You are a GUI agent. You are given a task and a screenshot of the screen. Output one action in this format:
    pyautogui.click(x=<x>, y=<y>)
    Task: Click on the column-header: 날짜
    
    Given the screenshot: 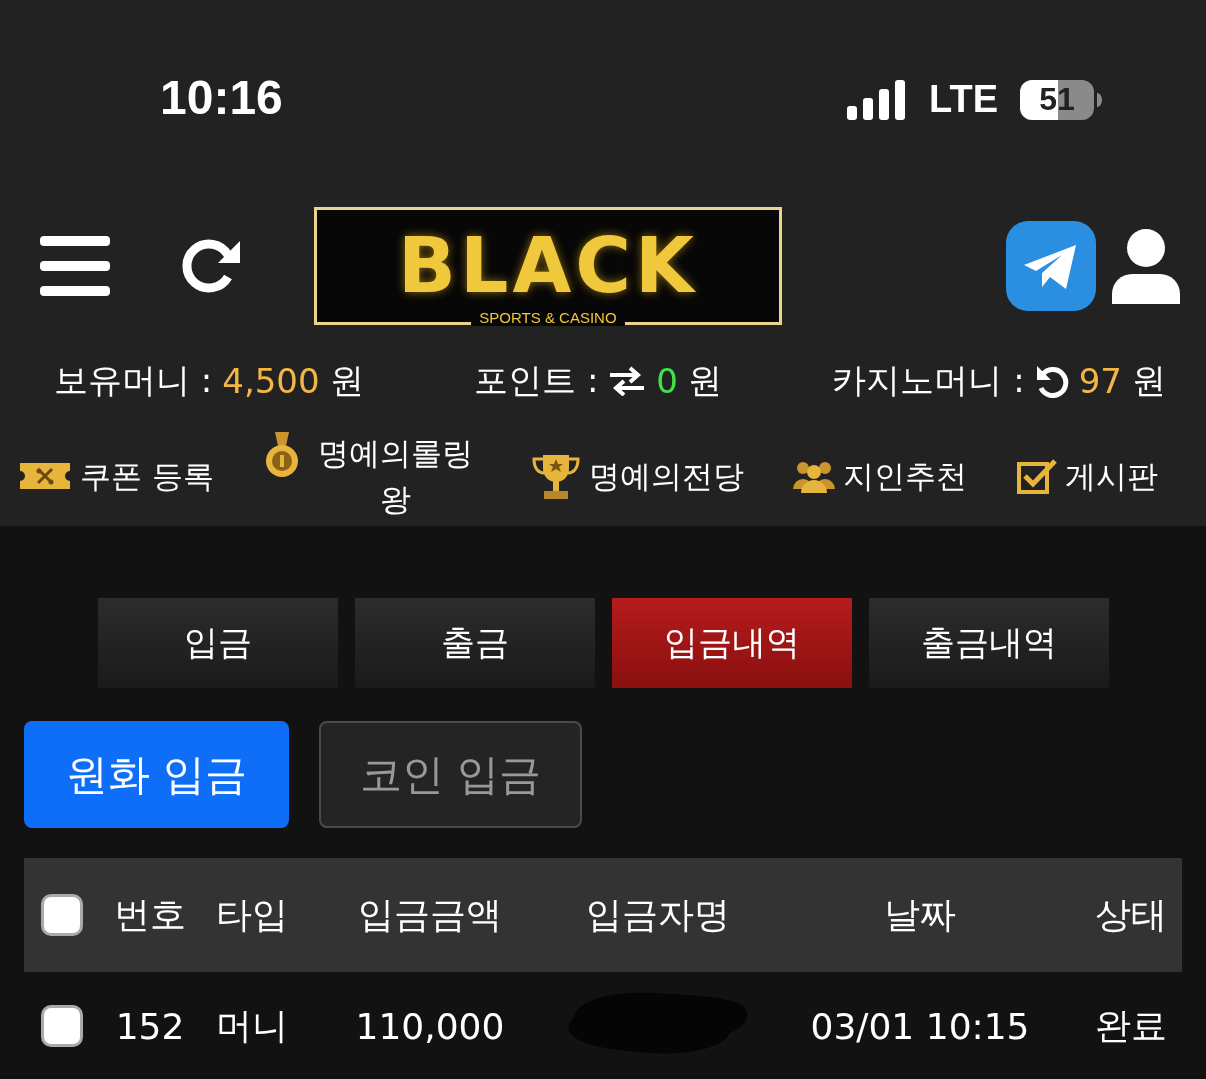 What is the action you would take?
    pyautogui.click(x=920, y=914)
    